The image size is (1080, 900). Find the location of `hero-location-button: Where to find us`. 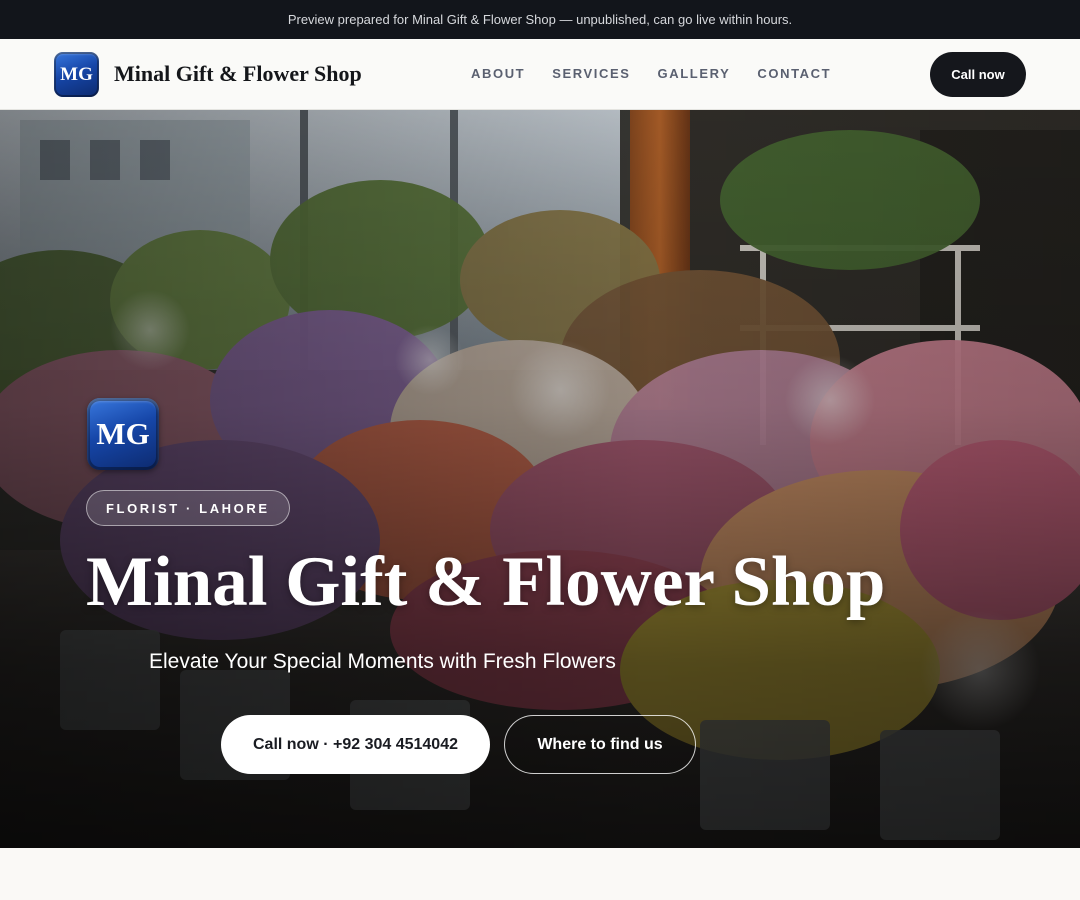

hero-location-button: Where to find us is located at coordinates (600, 744).